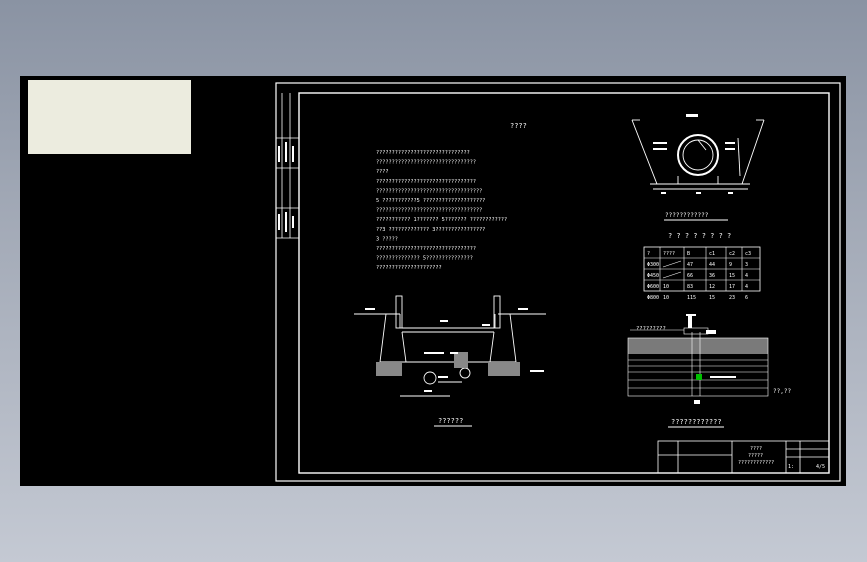 Image resolution: width=867 pixels, height=562 pixels. I want to click on table-cell: 47, so click(690, 265).